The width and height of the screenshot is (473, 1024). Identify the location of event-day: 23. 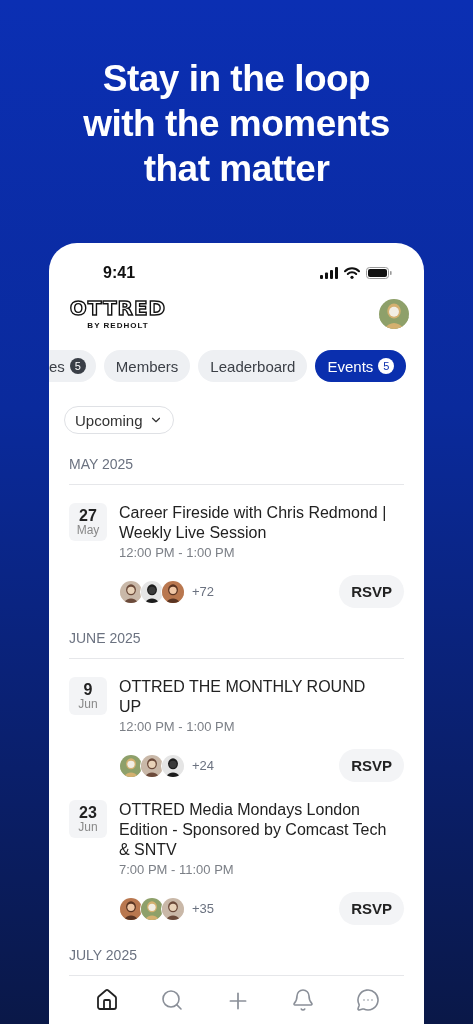
(88, 812).